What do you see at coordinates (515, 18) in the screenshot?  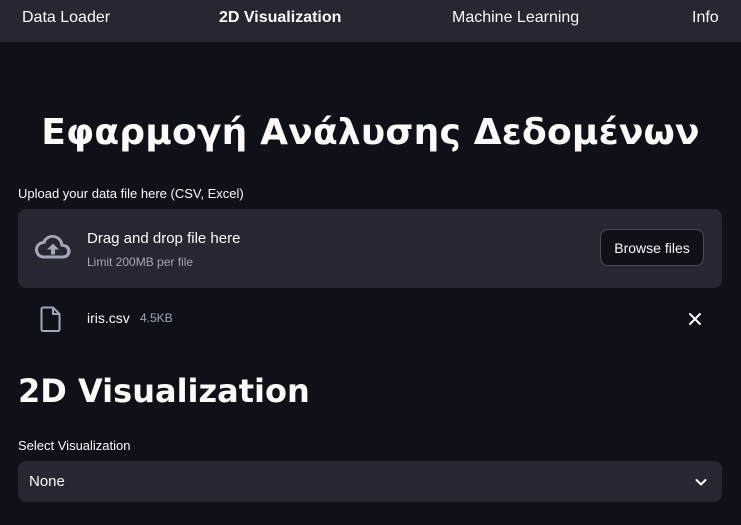 I see `nav-item-machine-learning: Machine Learning` at bounding box center [515, 18].